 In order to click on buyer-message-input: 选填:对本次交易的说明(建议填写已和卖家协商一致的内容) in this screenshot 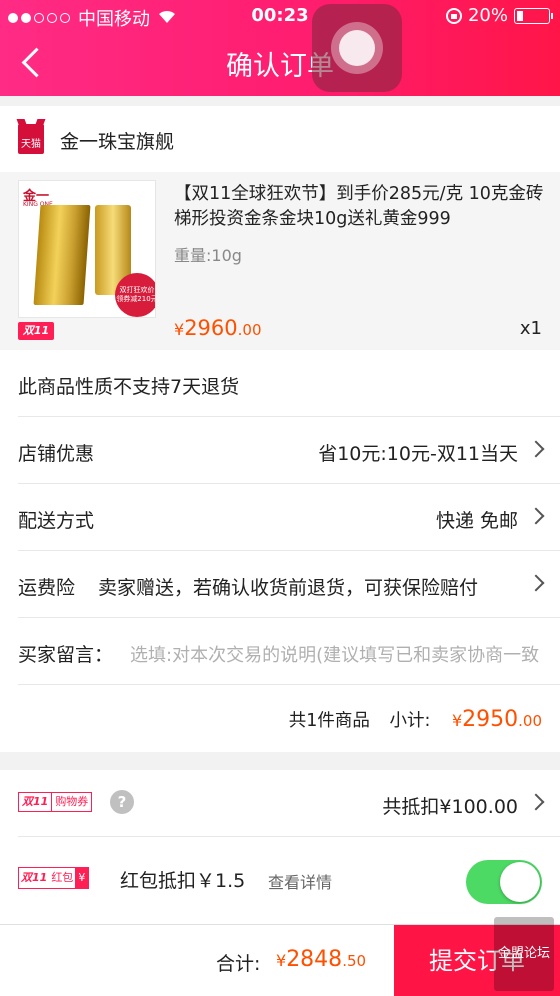, I will do `click(335, 654)`.